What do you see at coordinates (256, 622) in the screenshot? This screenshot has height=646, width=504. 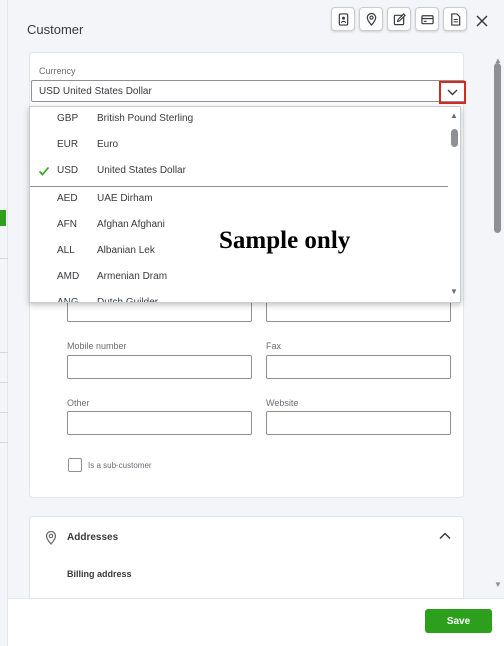 I see `panel-footer: Save` at bounding box center [256, 622].